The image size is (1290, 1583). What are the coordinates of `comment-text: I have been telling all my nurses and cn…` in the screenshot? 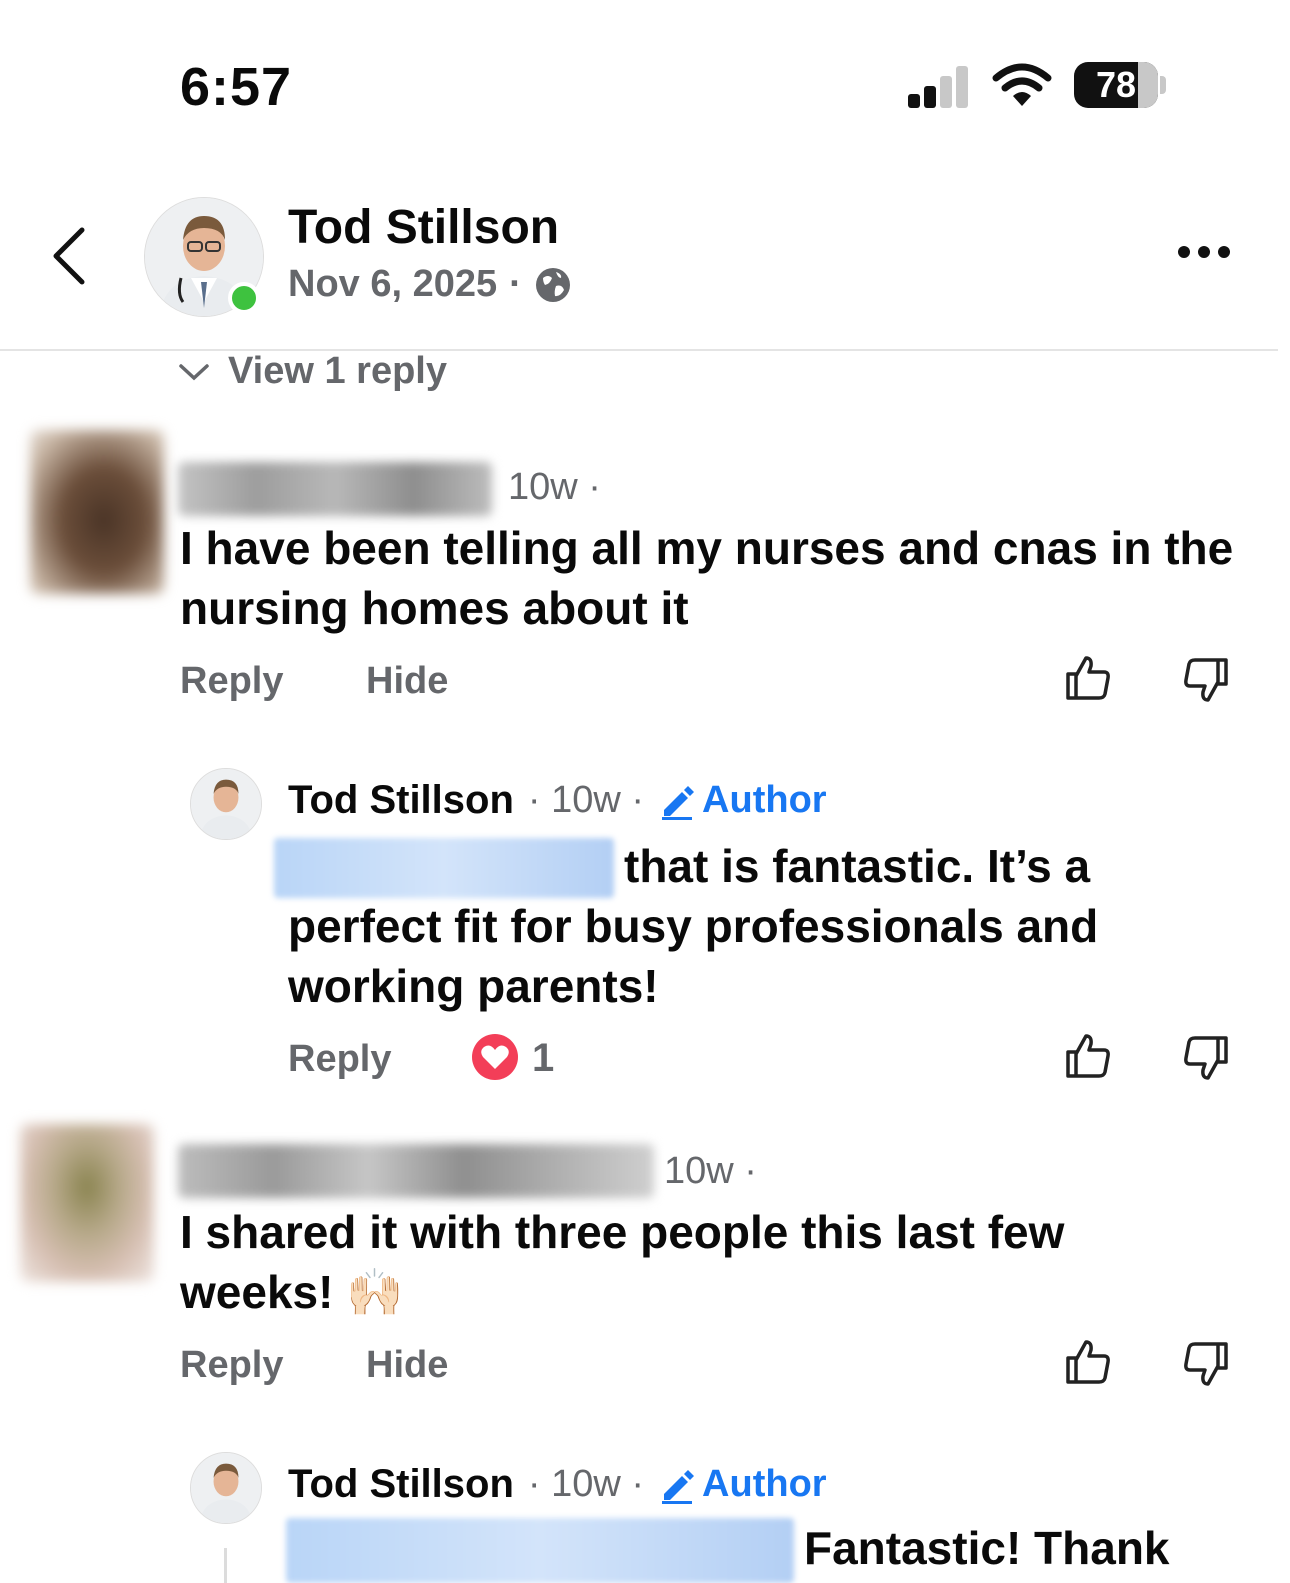 It's located at (707, 578).